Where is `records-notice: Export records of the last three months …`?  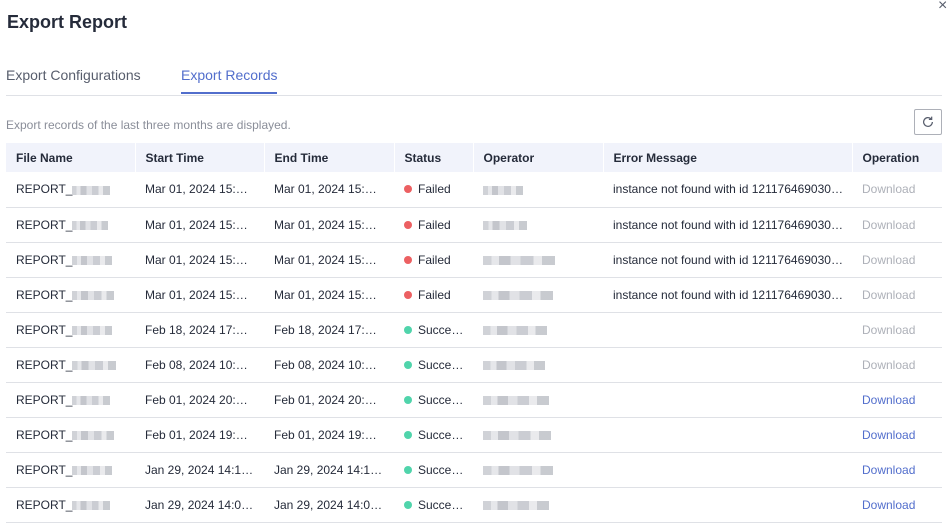
records-notice: Export records of the last three months … is located at coordinates (148, 125).